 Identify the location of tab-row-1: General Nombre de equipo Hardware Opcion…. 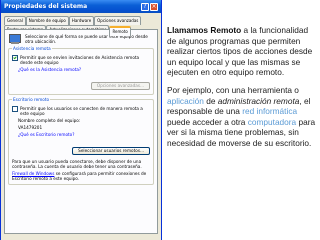
(81, 20).